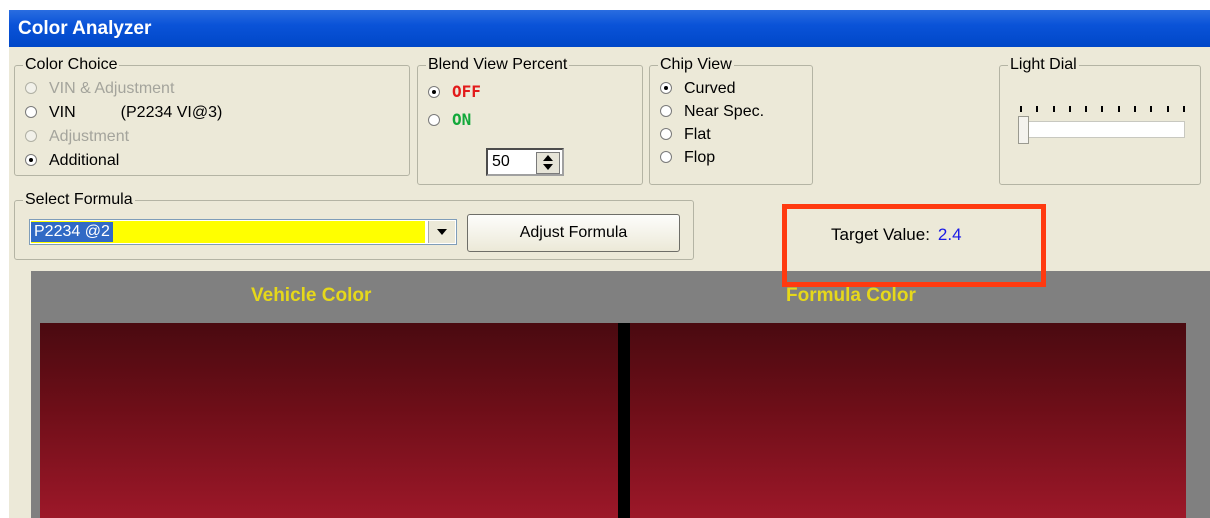 The height and width of the screenshot is (518, 1210). What do you see at coordinates (530, 120) in the screenshot?
I see `blend-view-group: Blend View Percent OFF ON 50` at bounding box center [530, 120].